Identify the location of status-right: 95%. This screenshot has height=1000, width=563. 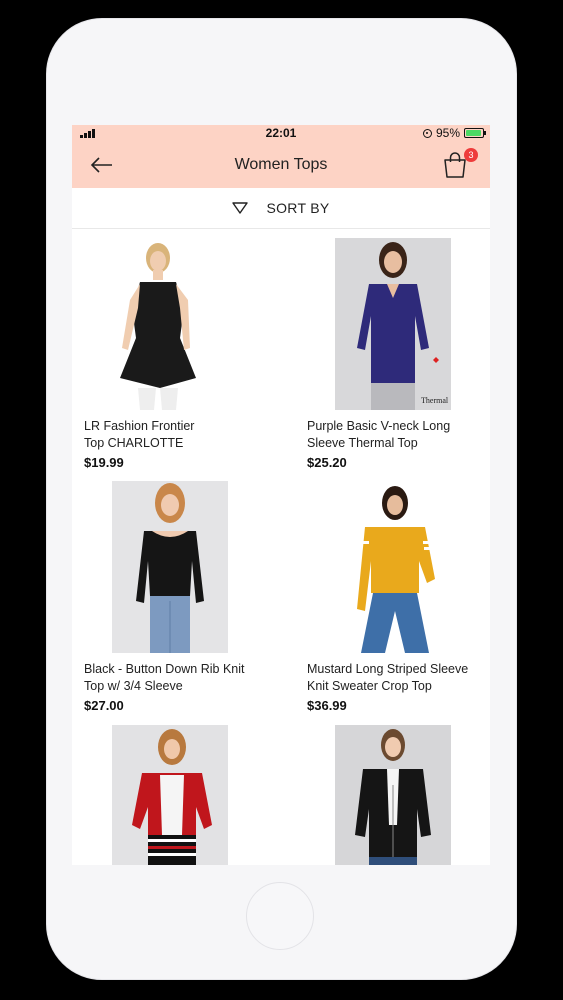
(454, 133).